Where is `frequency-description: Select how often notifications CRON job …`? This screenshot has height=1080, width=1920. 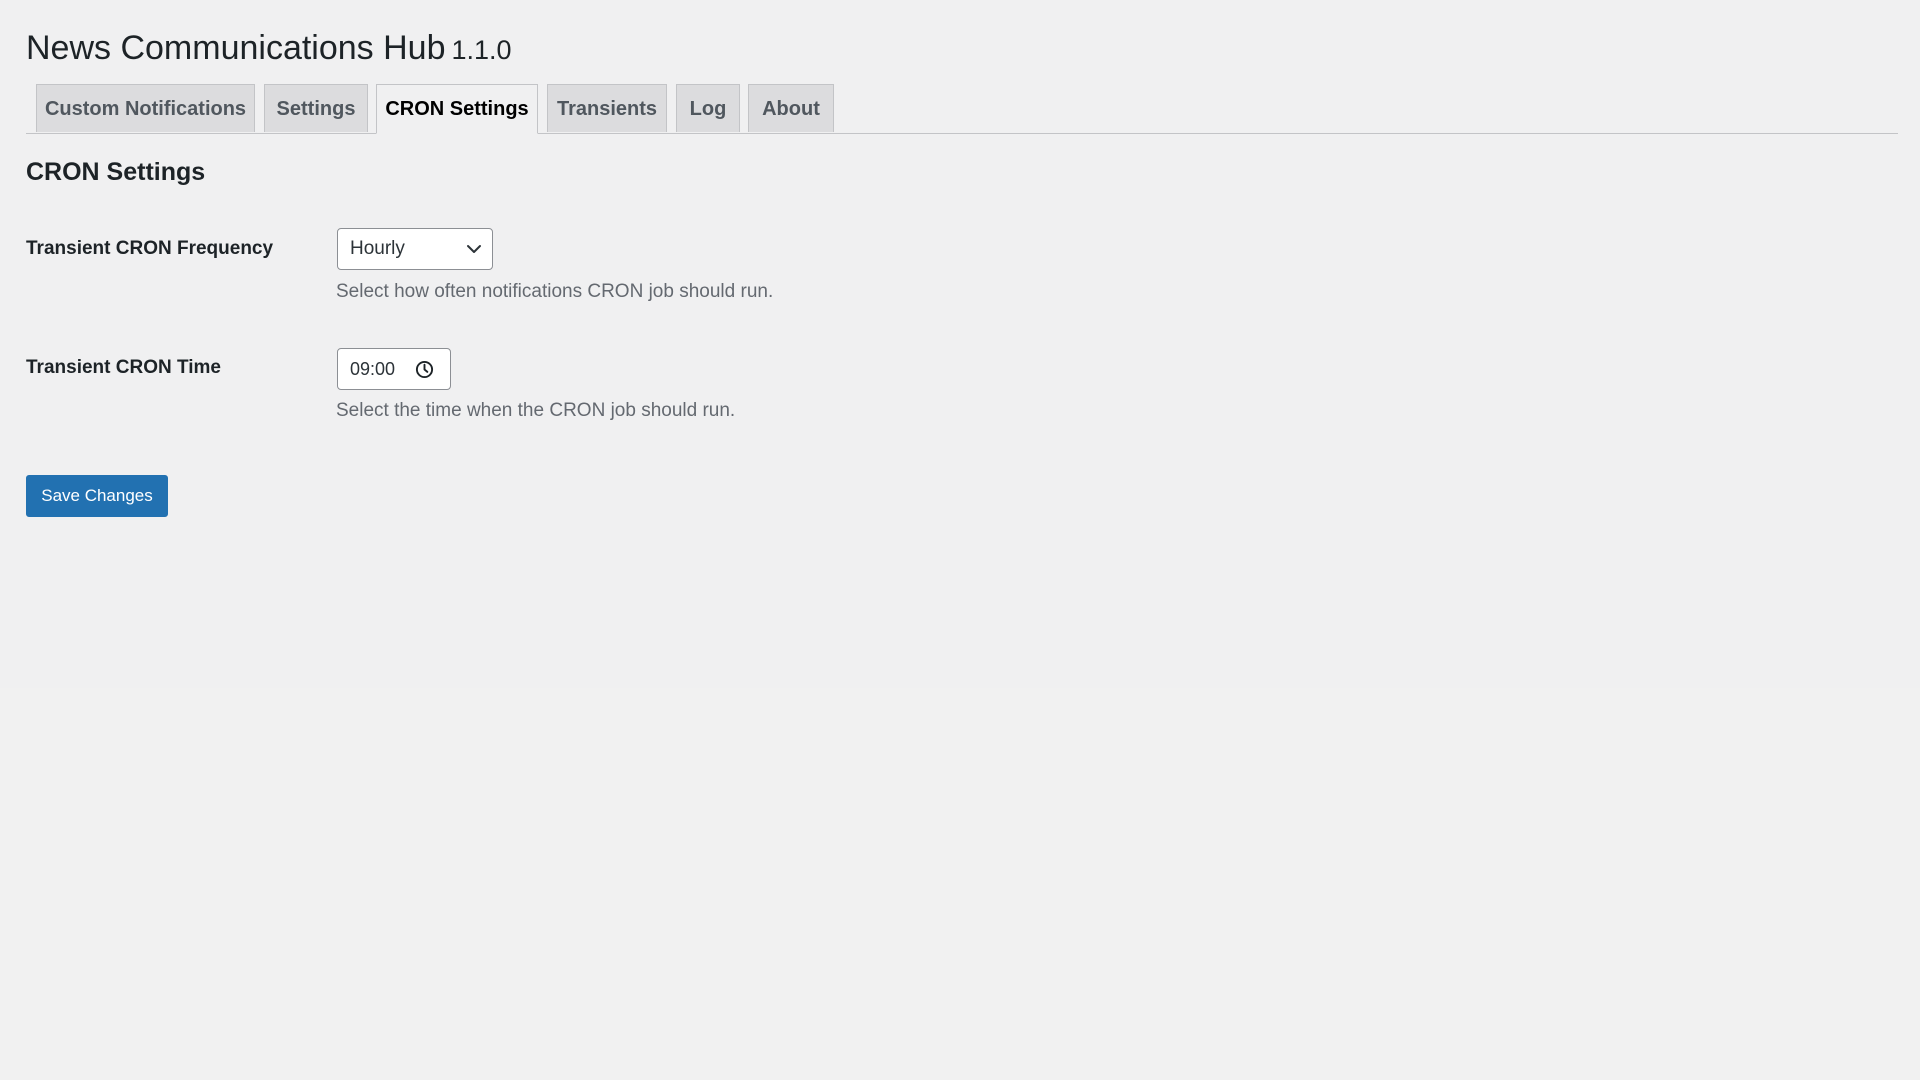 frequency-description: Select how often notifications CRON job … is located at coordinates (555, 291).